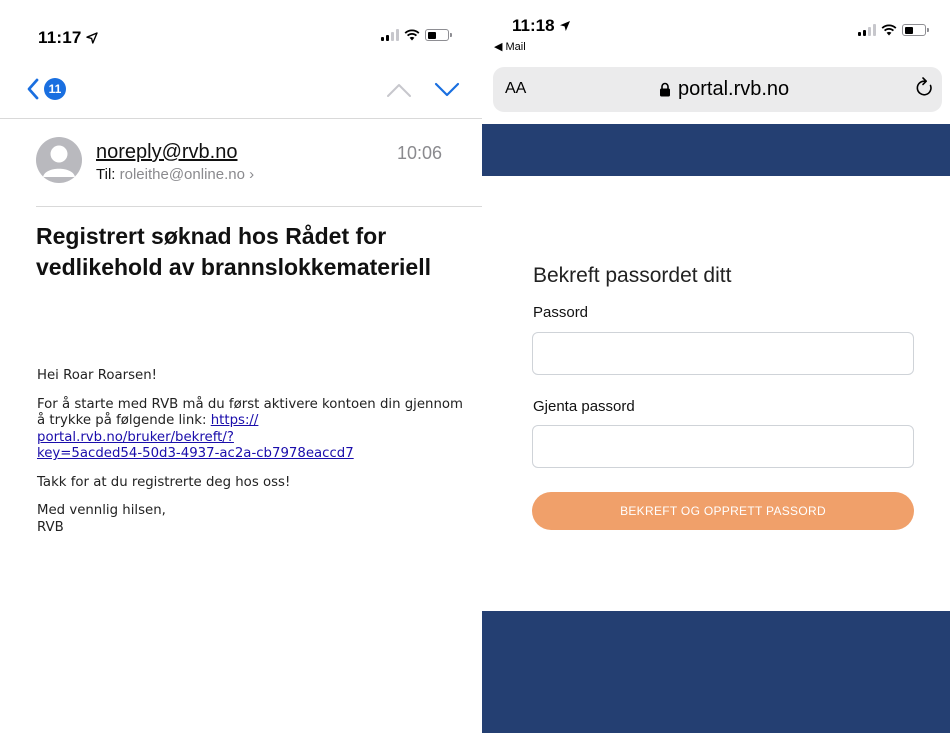 Image resolution: width=950 pixels, height=733 pixels. What do you see at coordinates (252, 519) in the screenshot?
I see `signoff: Med vennlig hilsen, RVB` at bounding box center [252, 519].